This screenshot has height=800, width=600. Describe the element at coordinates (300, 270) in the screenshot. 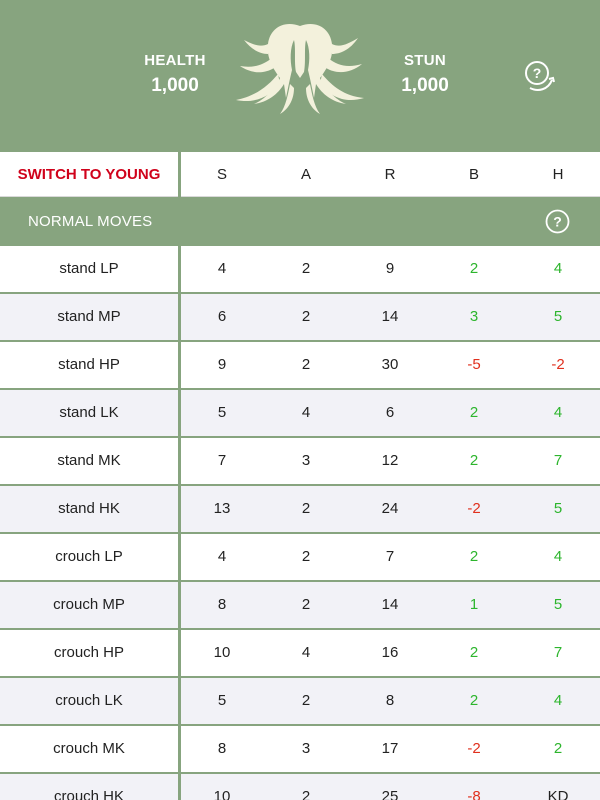

I see `table-row: stand LP 4 2 9 2 4` at that location.